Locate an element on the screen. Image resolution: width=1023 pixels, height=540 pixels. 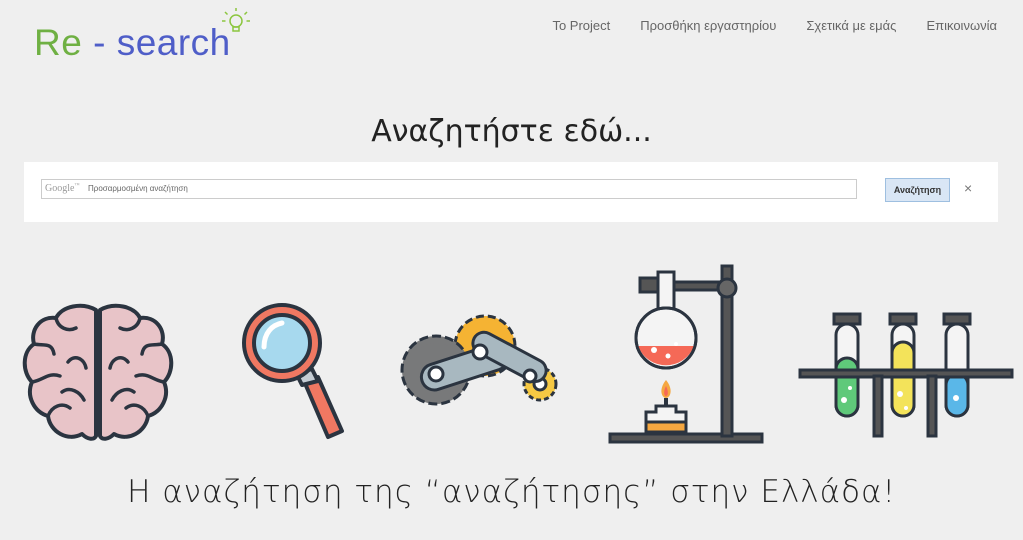
nav-contact: Επικοινωνία is located at coordinates (961, 25).